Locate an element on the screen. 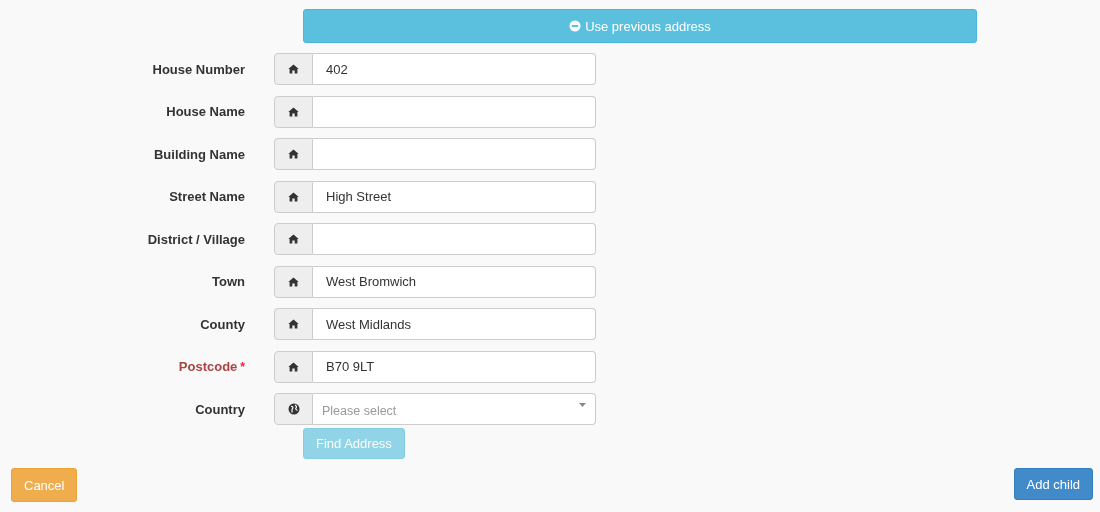  field-label: District / Village is located at coordinates (196, 239).